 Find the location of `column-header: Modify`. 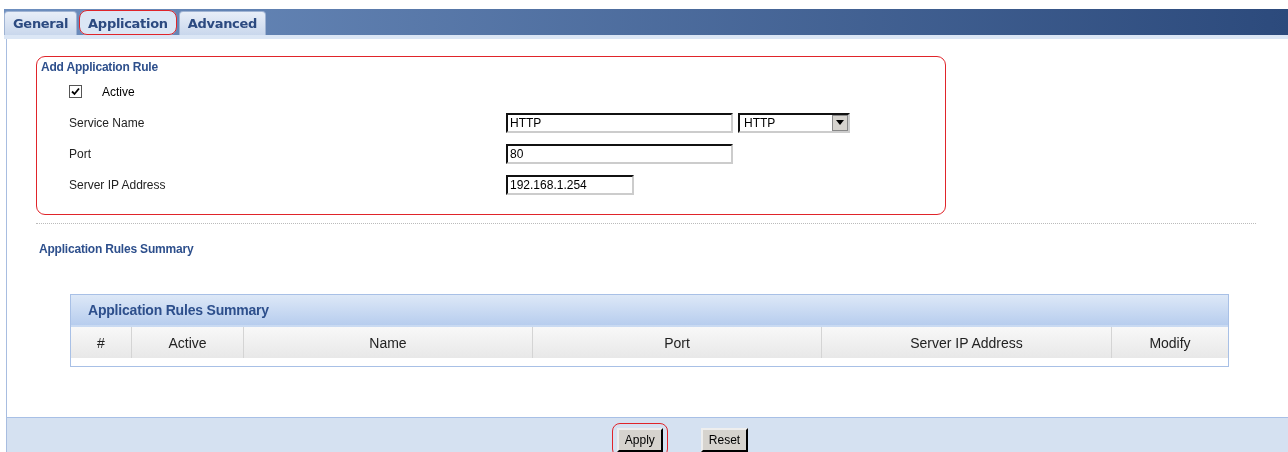

column-header: Modify is located at coordinates (1170, 343).